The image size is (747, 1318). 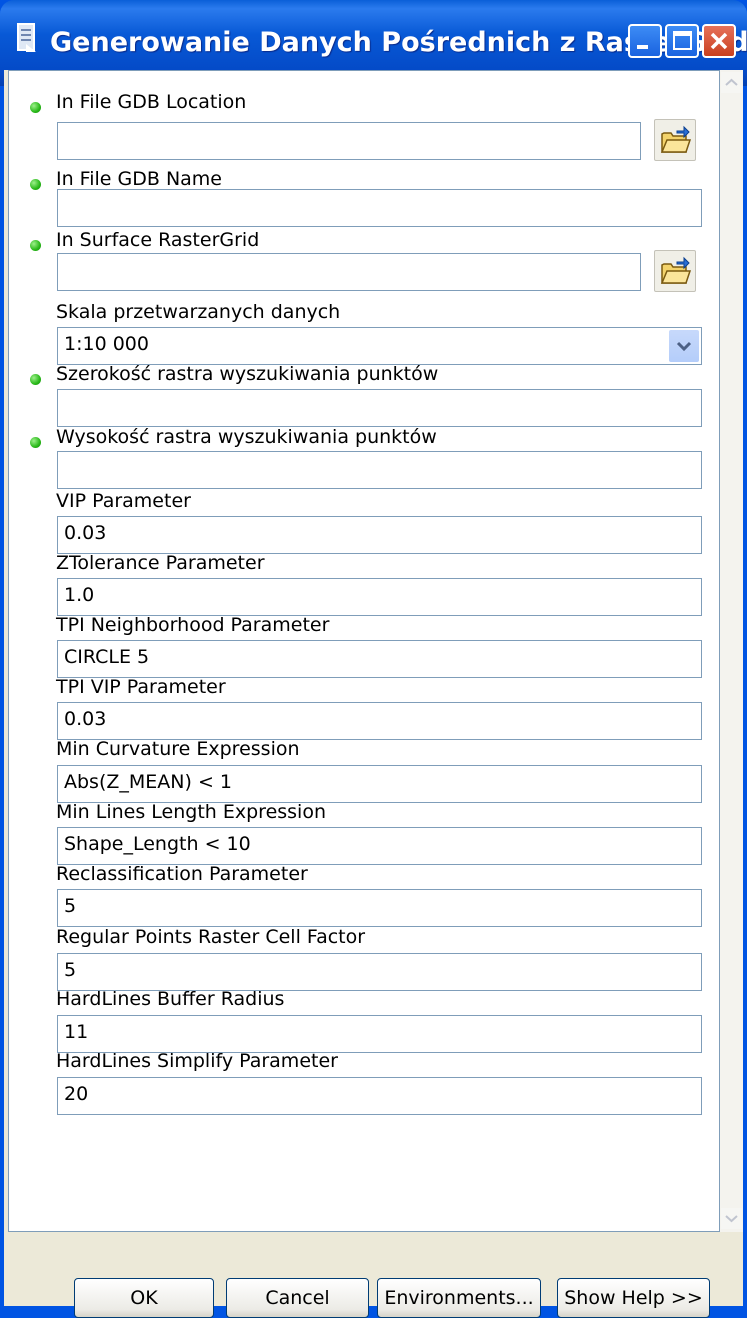 What do you see at coordinates (379, 597) in the screenshot?
I see `parameter-input: 1.0` at bounding box center [379, 597].